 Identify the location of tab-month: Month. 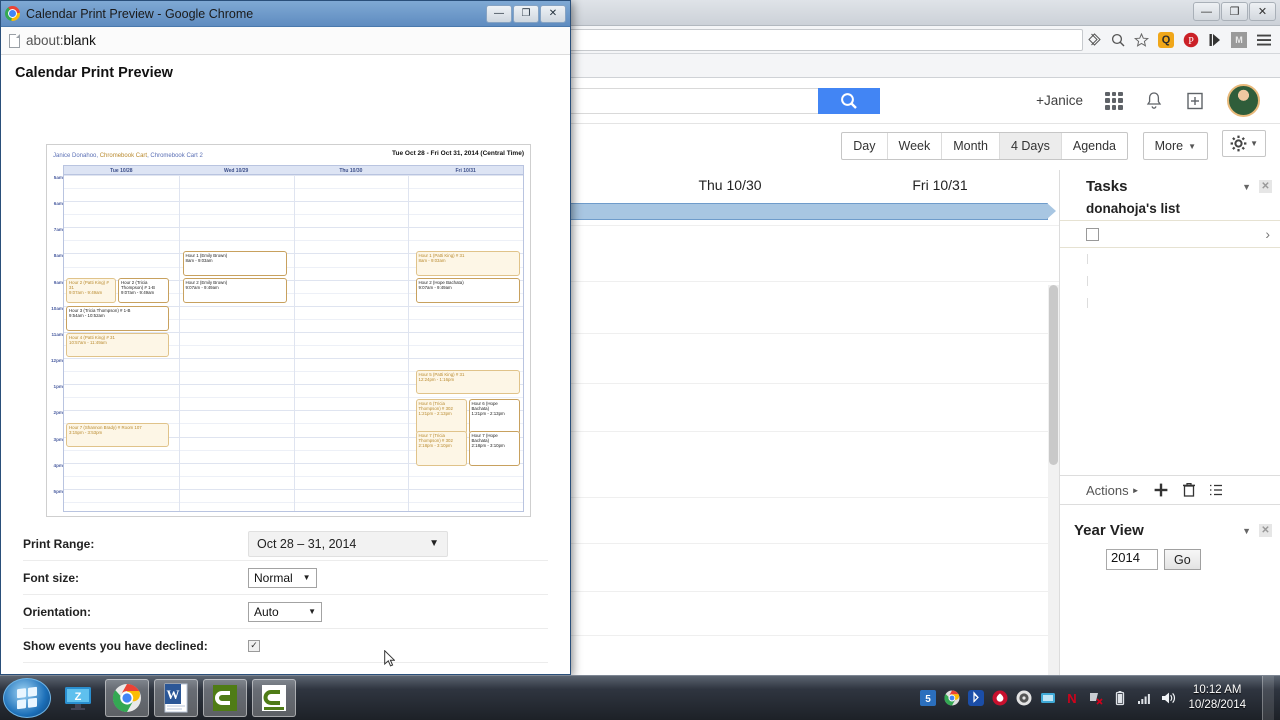
(971, 146).